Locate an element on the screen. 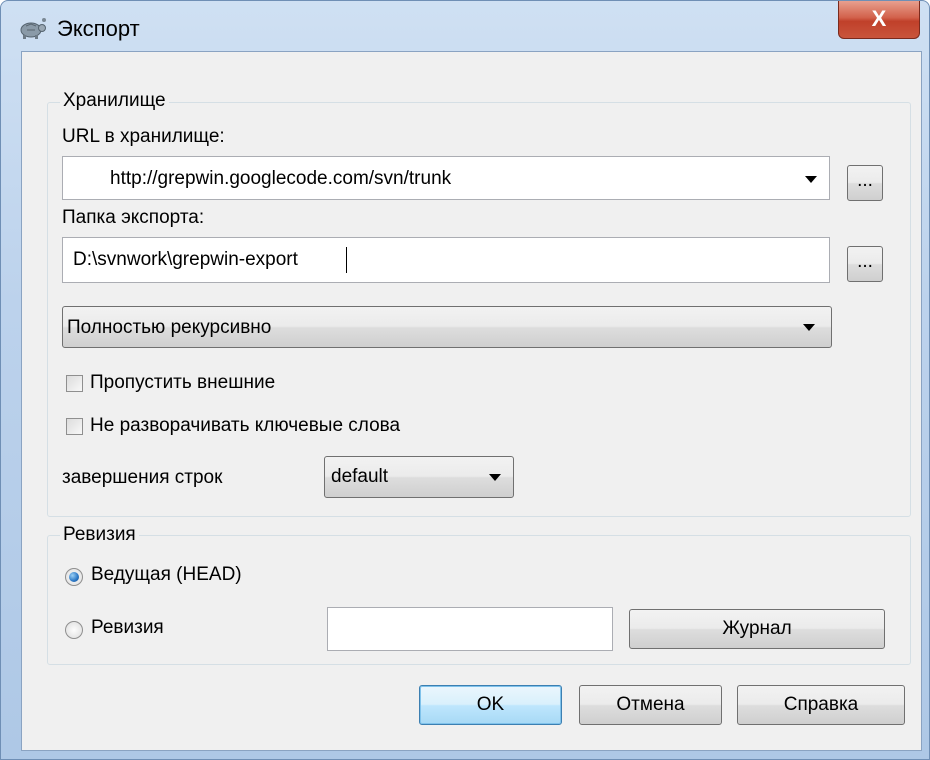 This screenshot has width=930, height=760. window-title: Экспорт is located at coordinates (98, 28).